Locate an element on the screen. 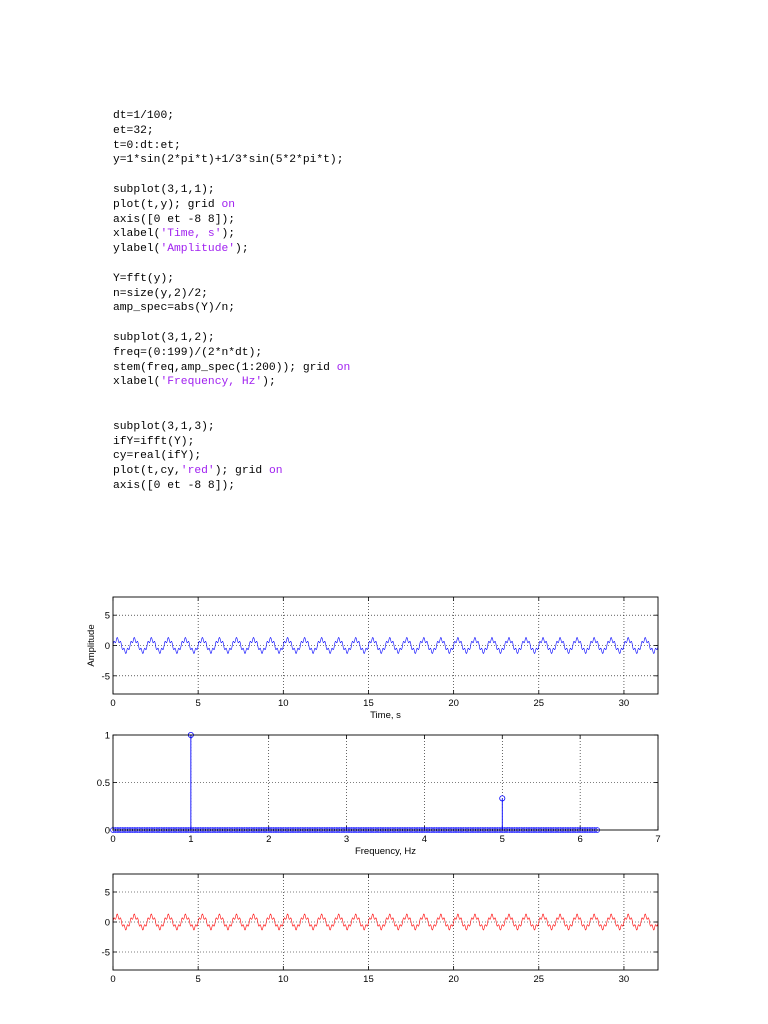  x-axis-label: Time, s is located at coordinates (385, 715).